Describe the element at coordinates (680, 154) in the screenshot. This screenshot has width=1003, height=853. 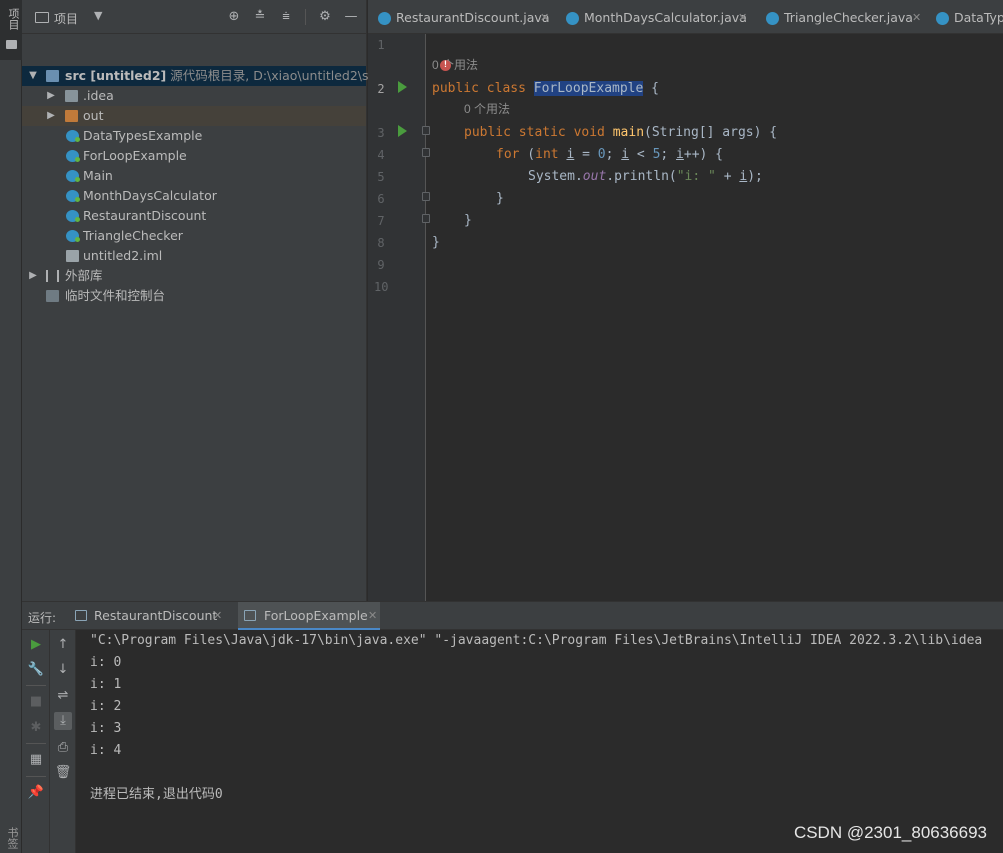
I see `variable: i` at that location.